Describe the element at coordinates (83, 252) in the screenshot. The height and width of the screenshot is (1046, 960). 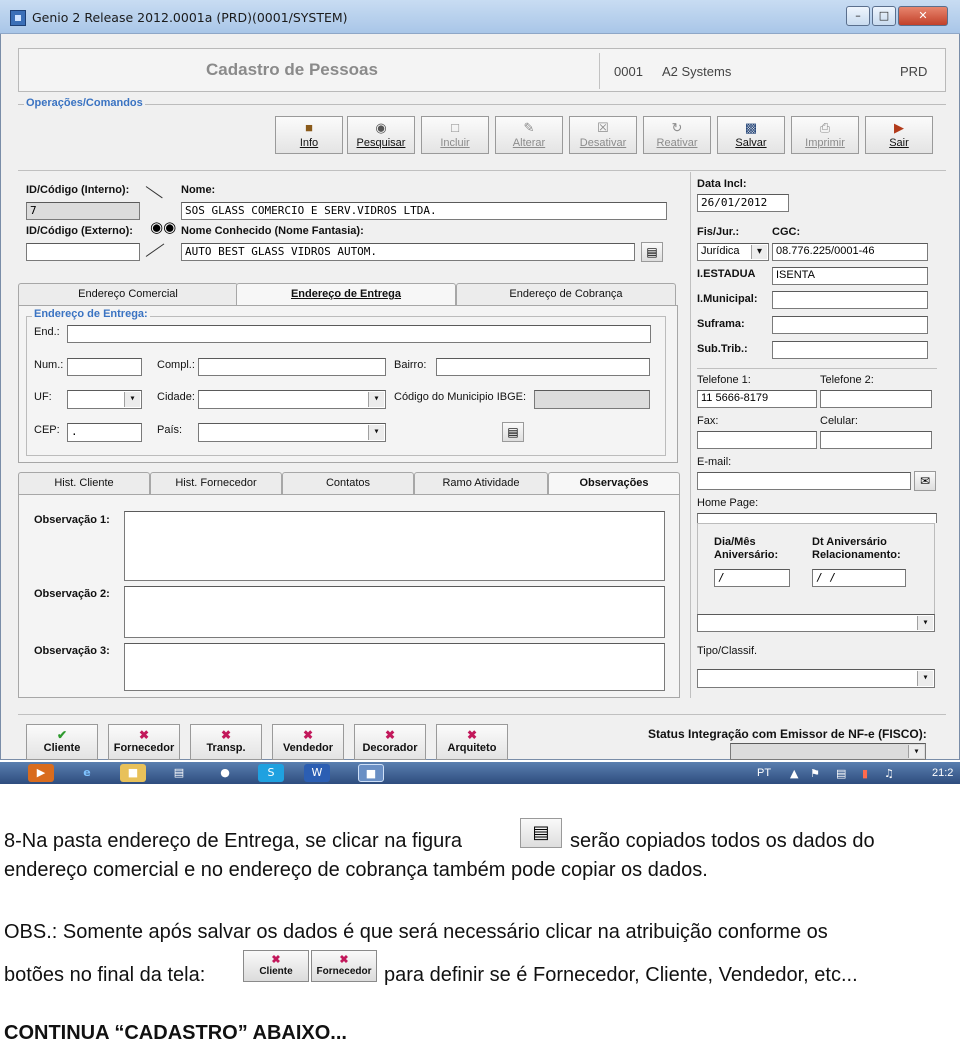
I see `id-externo-field` at that location.